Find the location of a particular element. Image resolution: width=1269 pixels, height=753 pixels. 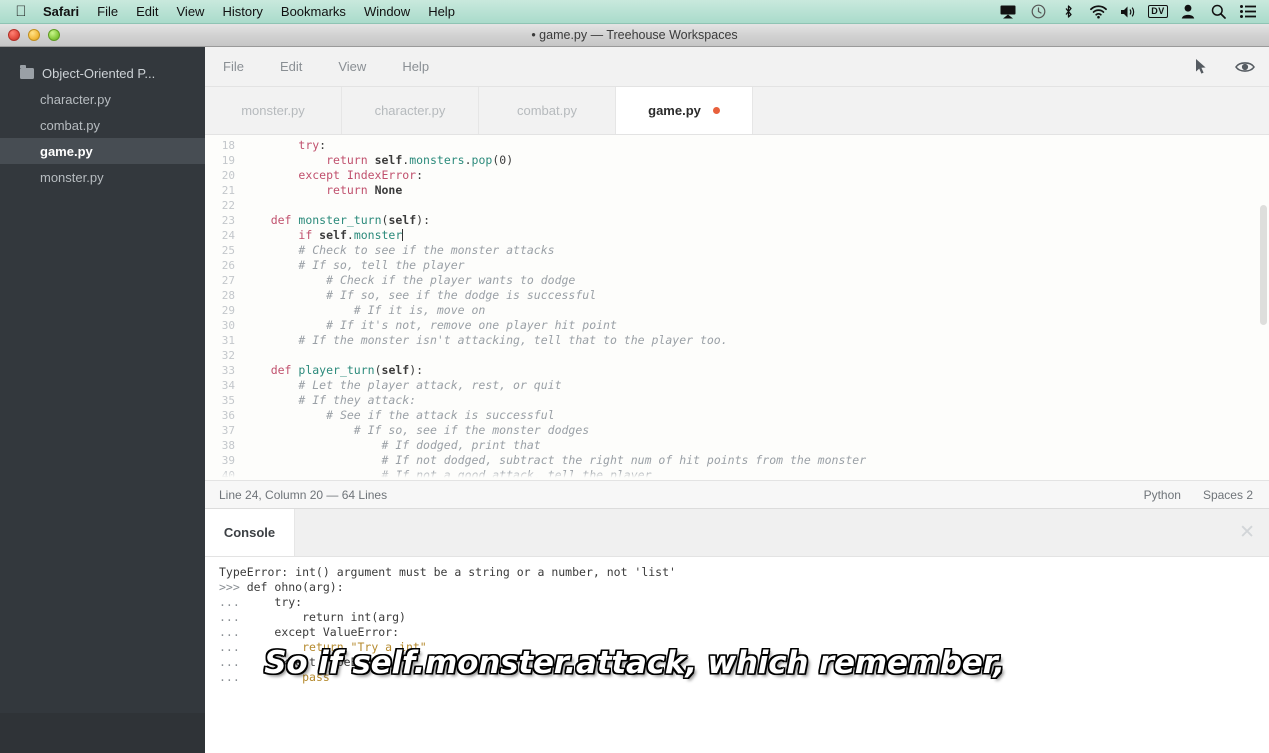

code-token: except is located at coordinates (322, 175).